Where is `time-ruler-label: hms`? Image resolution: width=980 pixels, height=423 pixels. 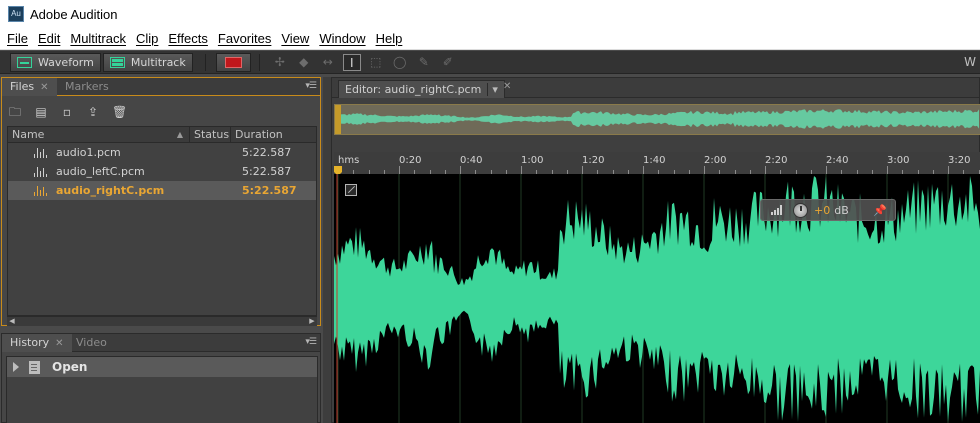 time-ruler-label: hms is located at coordinates (349, 160).